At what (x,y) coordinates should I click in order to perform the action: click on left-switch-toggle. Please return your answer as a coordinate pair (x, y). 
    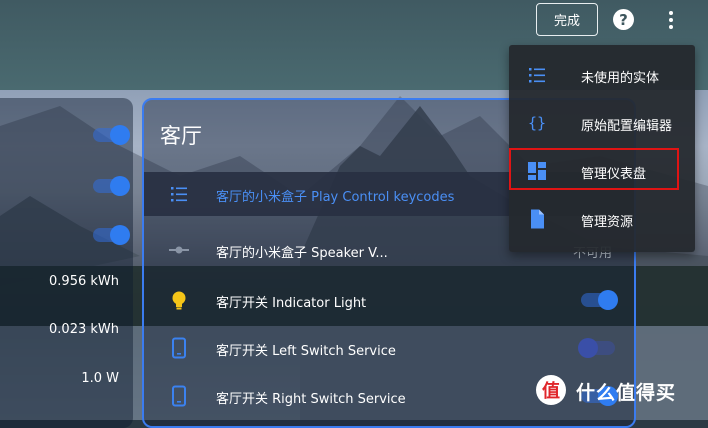
    Looking at the image, I should click on (596, 348).